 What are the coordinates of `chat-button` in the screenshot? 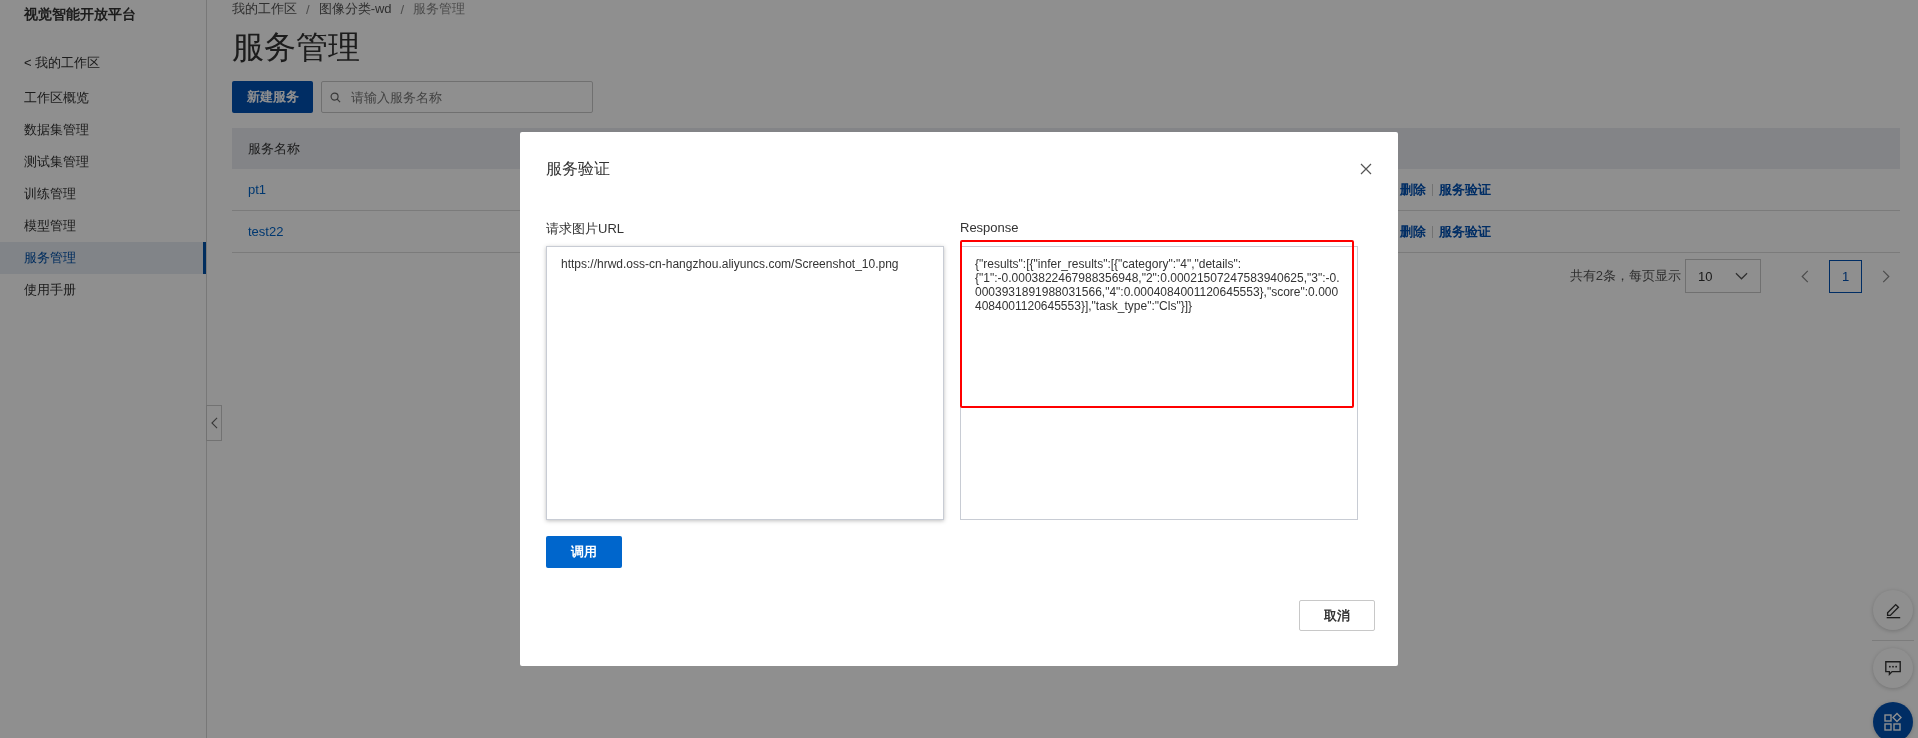 It's located at (1893, 668).